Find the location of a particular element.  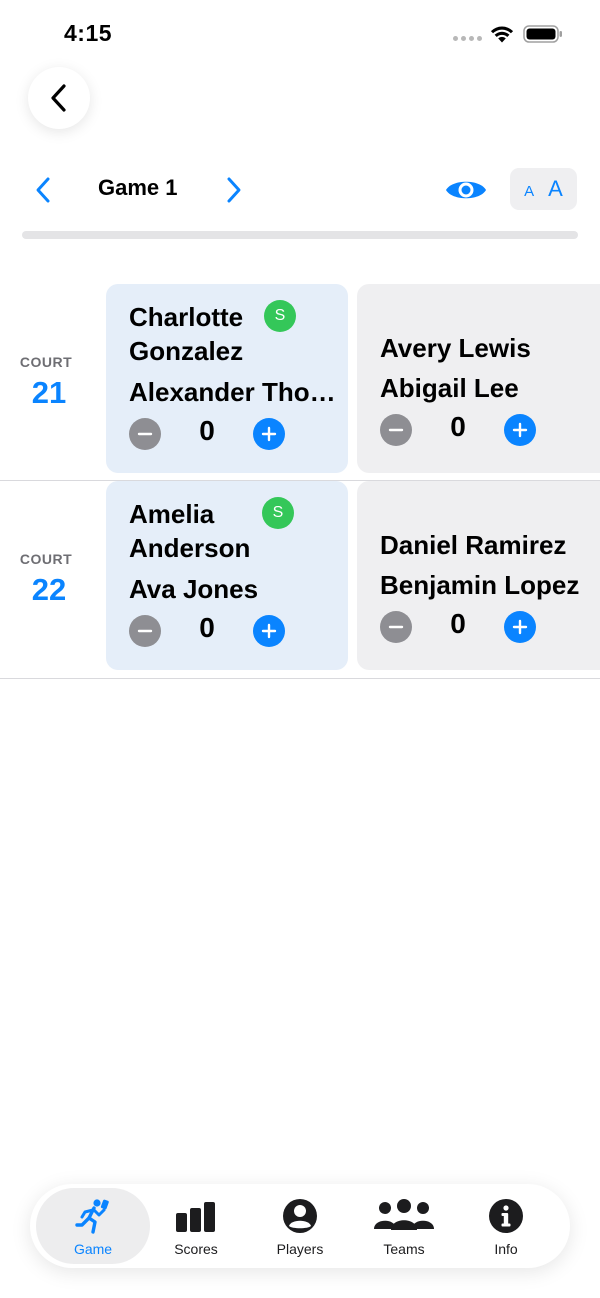

team-card: Avery Lewis Abigail Lee 0 is located at coordinates (478, 378).